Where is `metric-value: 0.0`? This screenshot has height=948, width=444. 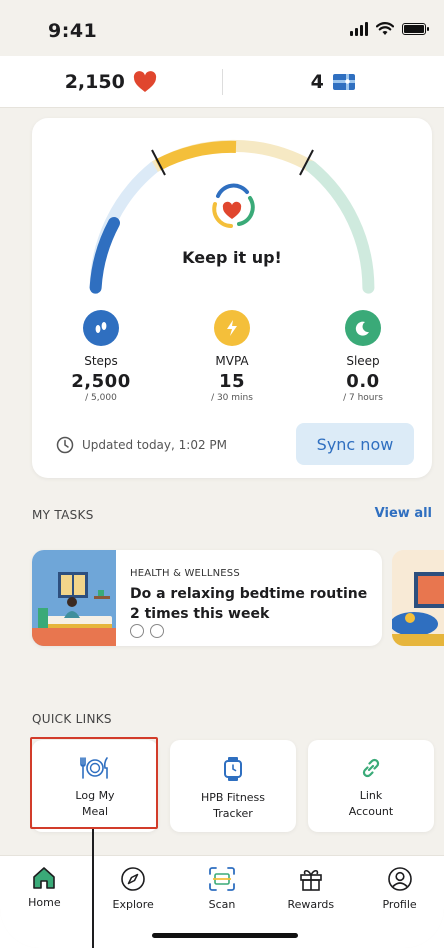
metric-value: 0.0 is located at coordinates (363, 381).